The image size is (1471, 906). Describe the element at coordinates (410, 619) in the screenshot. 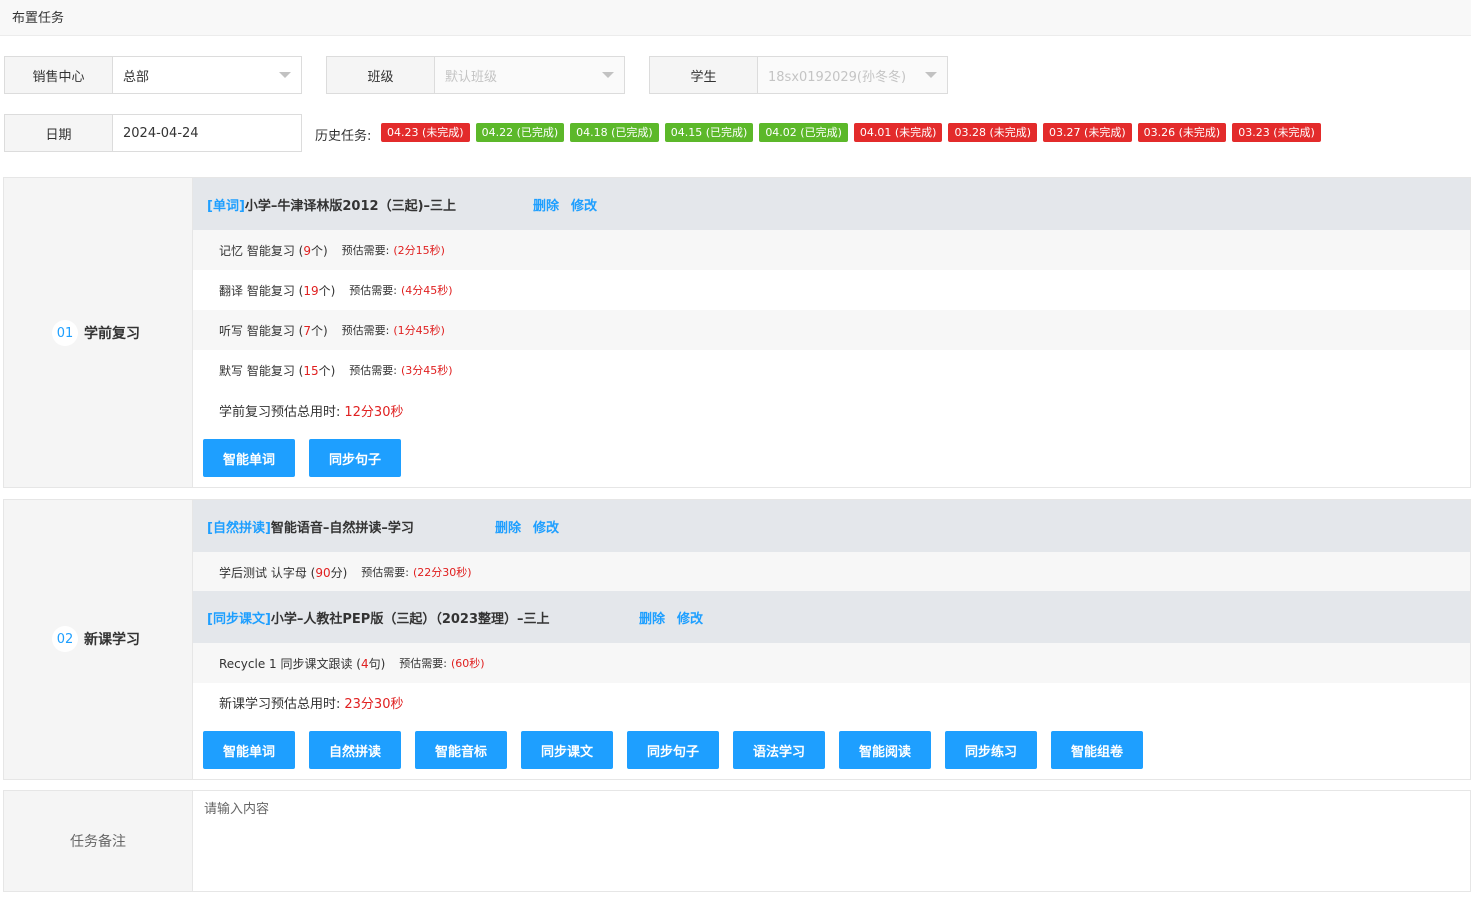

I see `course-name: 小学–人教社PEP版（三起）（2023整理）–三上` at that location.